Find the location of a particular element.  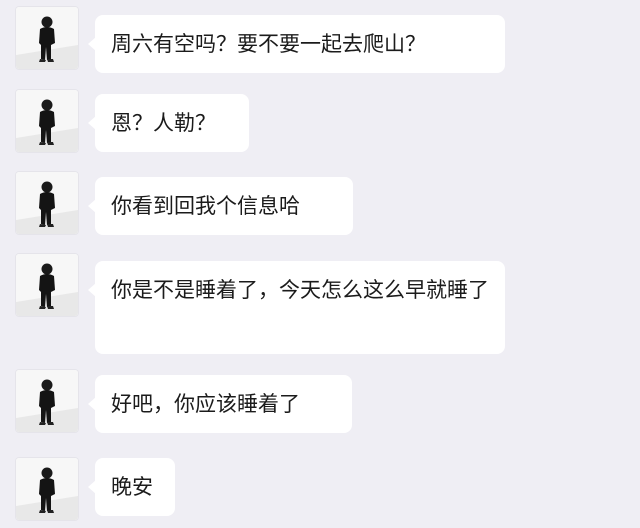

message-bubble: 你看到回我个信息哈 is located at coordinates (220, 206).